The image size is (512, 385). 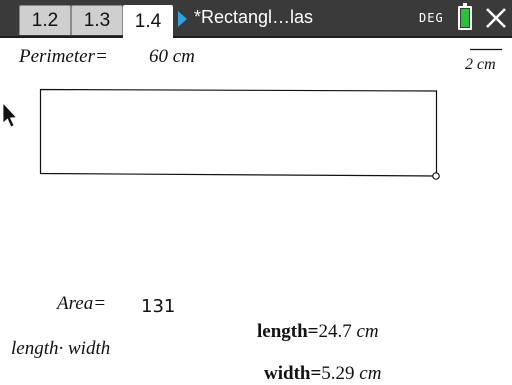 I want to click on tab-1-3: 1.3, so click(x=97, y=20).